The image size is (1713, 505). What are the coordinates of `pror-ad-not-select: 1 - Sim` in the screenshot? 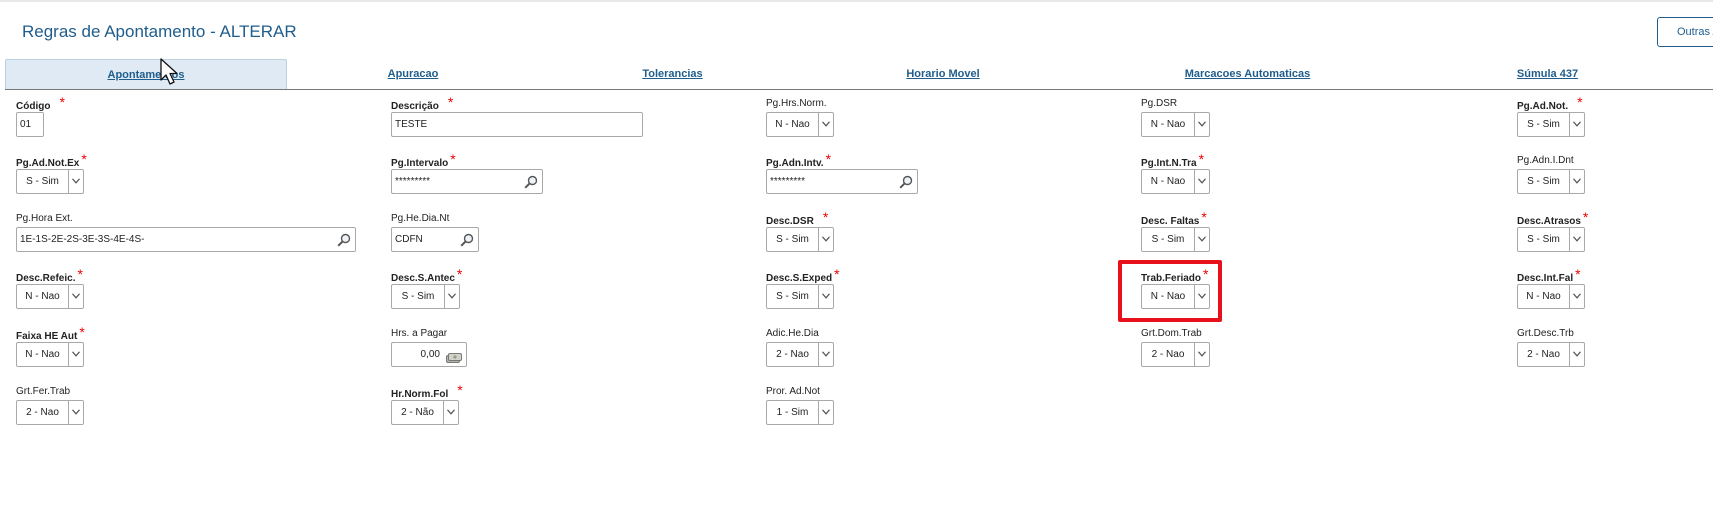 It's located at (800, 412).